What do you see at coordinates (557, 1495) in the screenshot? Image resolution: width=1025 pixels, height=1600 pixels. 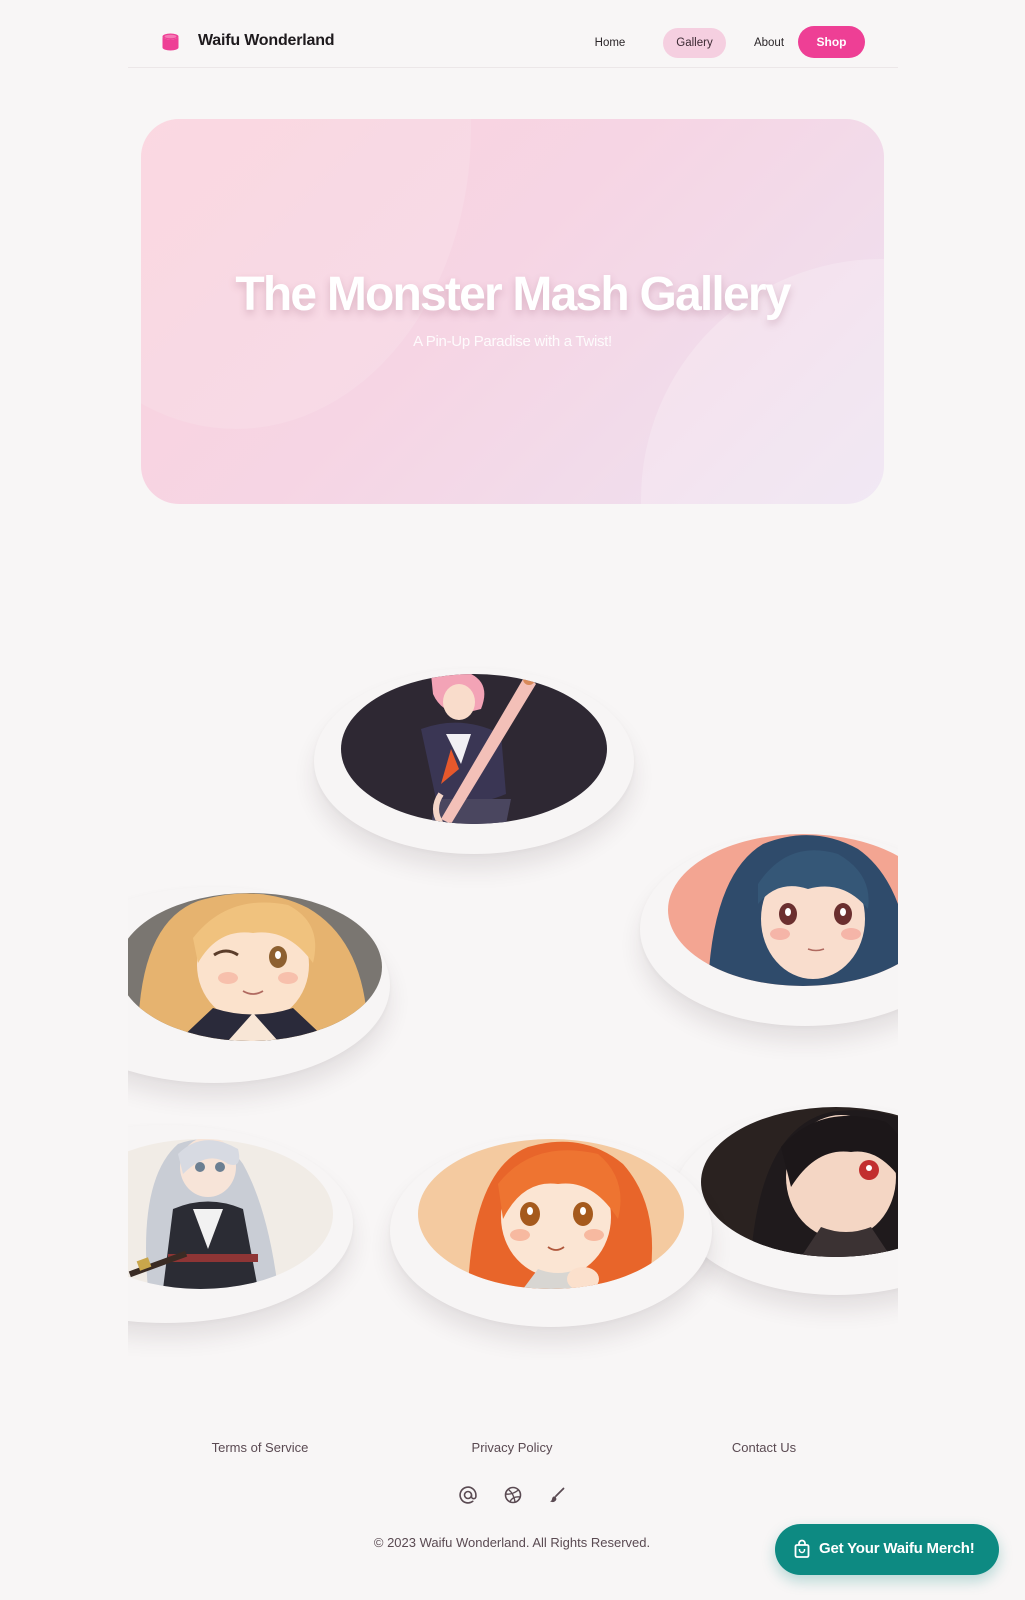 I see `brush-icon` at bounding box center [557, 1495].